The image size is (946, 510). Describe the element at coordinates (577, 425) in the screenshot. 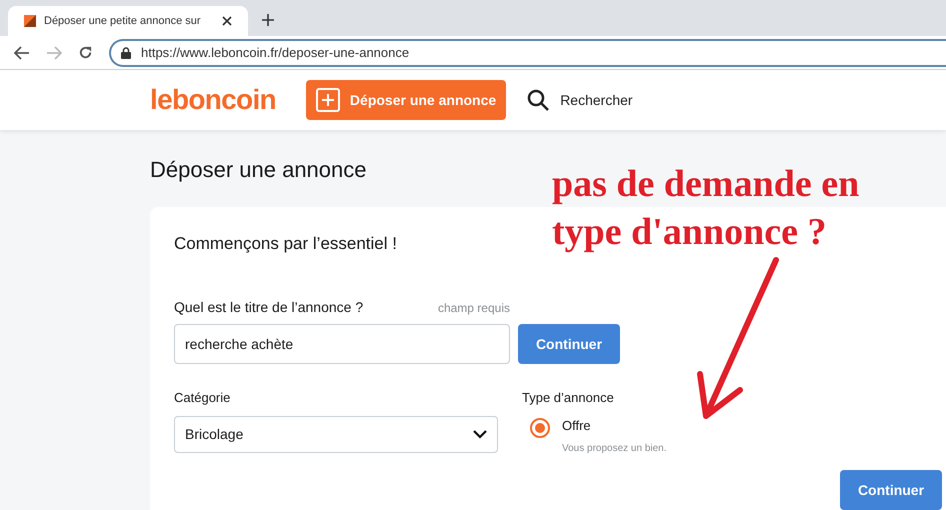

I see `option-label: Offre` at that location.